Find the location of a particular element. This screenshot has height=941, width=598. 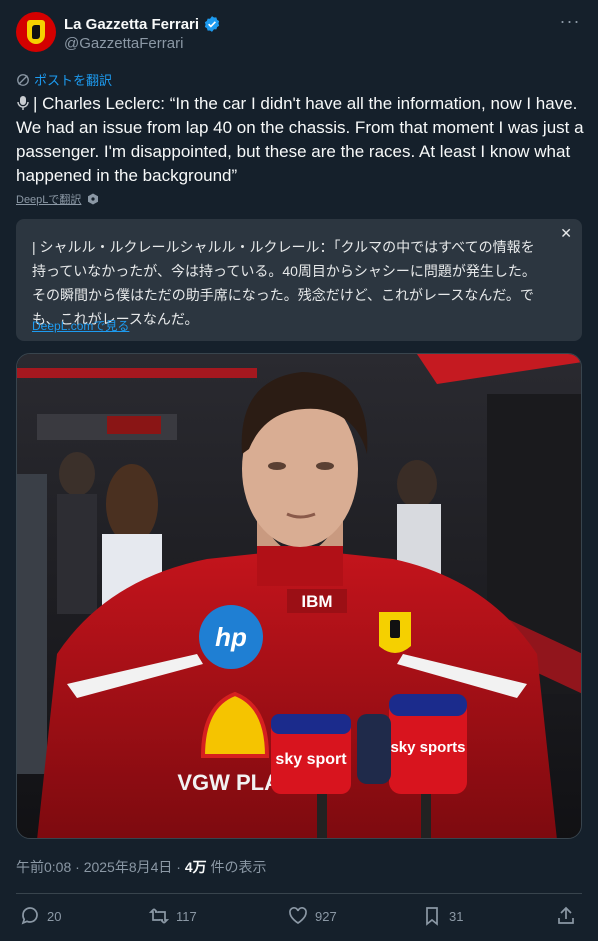

svg-text: hp is located at coordinates (231, 637).